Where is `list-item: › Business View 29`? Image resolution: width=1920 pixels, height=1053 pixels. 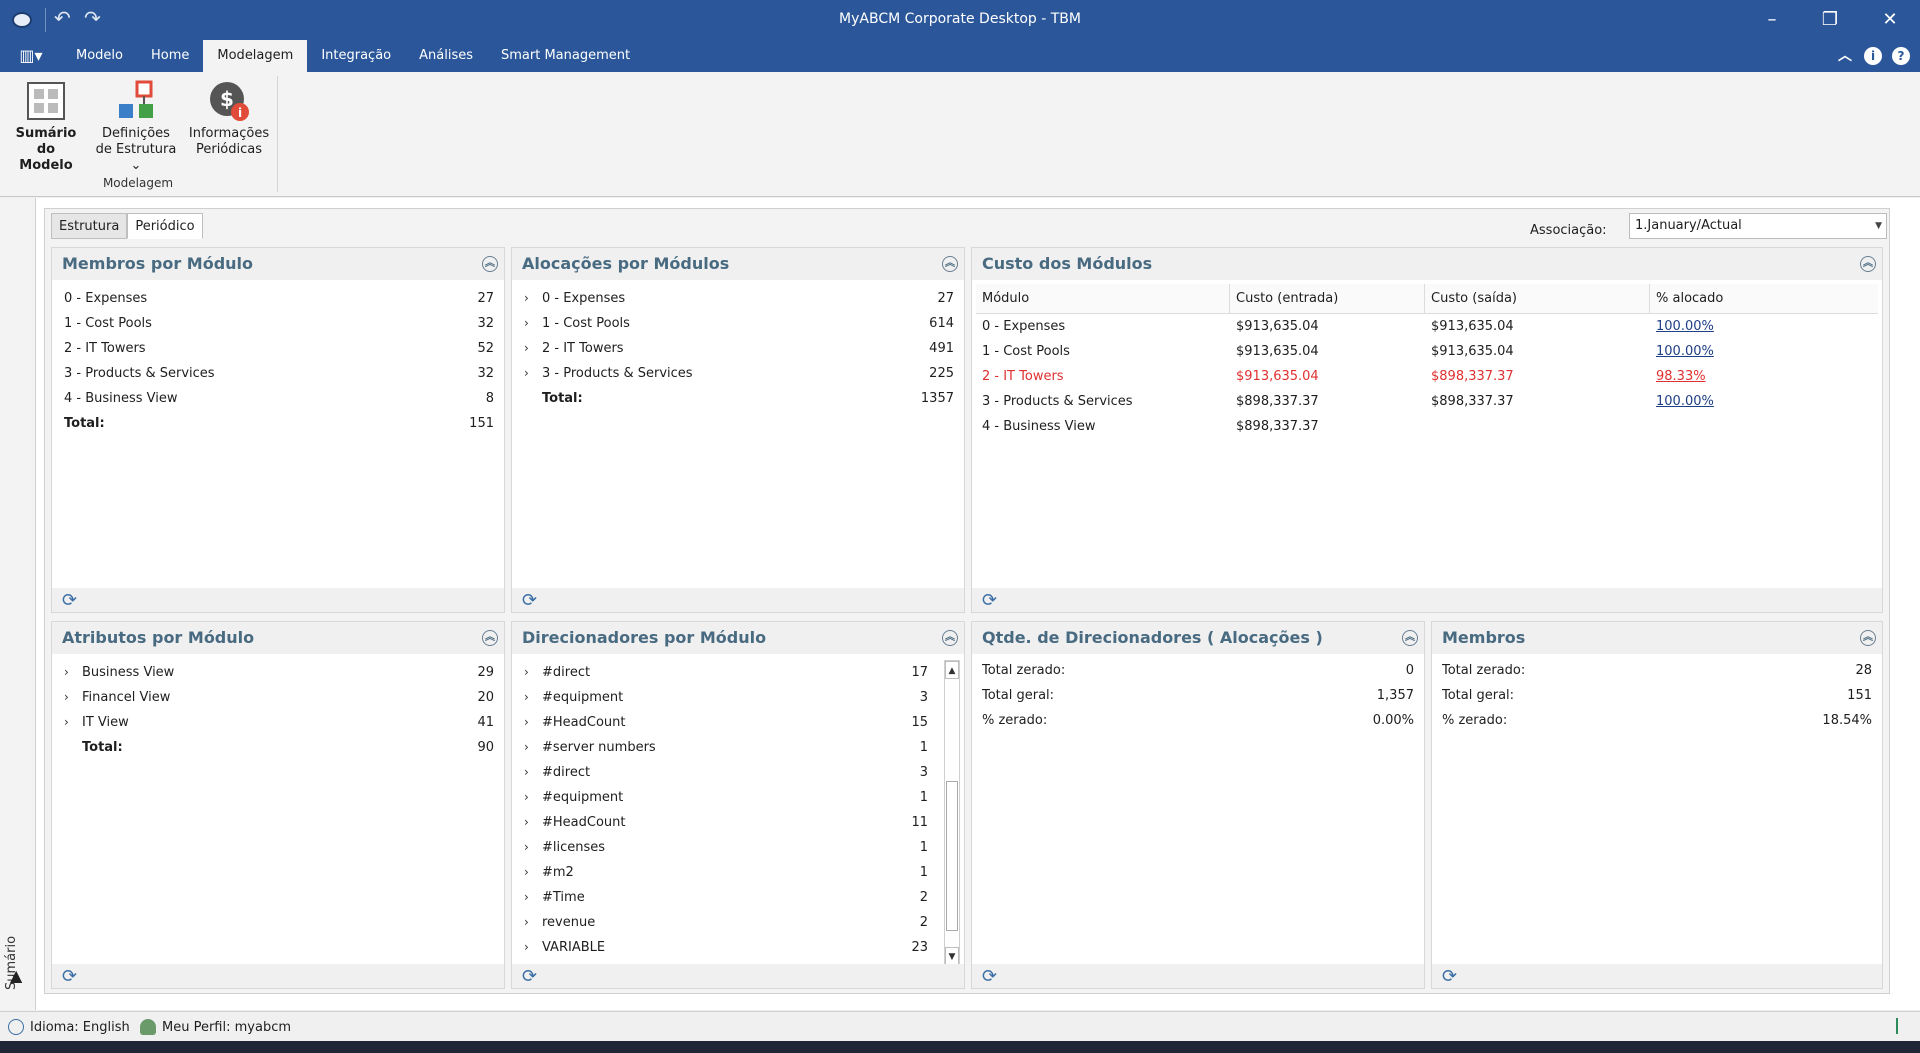
list-item: › Business View 29 is located at coordinates (278, 672).